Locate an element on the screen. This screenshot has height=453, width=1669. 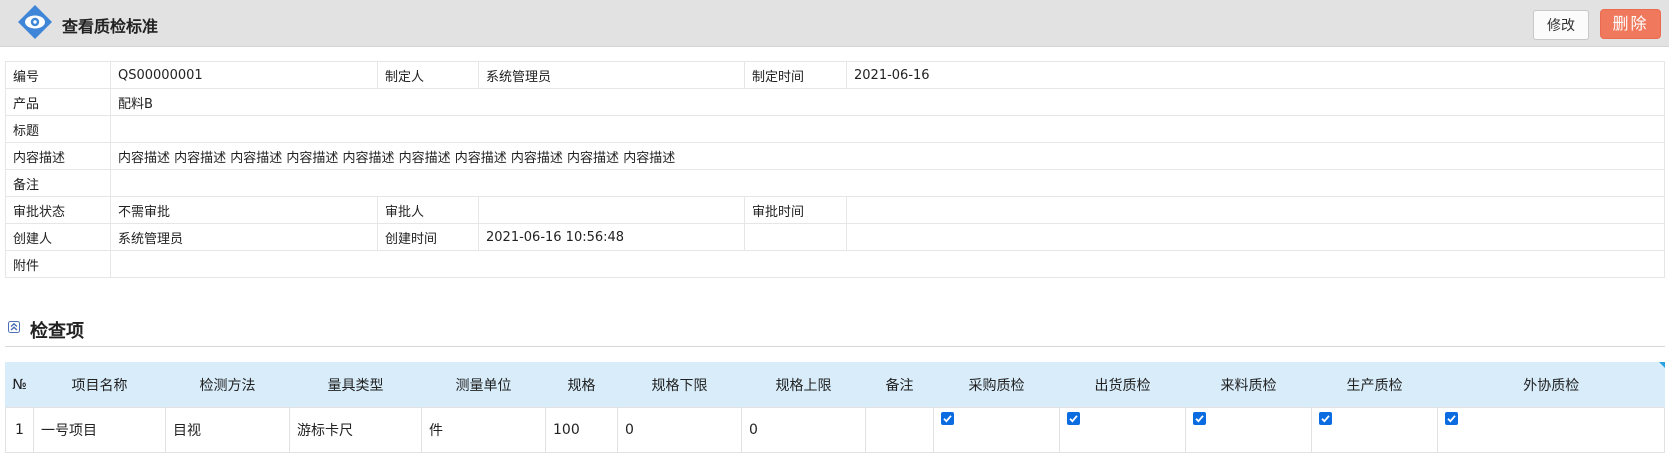
maker-value: 系统管理员 is located at coordinates (611, 75).